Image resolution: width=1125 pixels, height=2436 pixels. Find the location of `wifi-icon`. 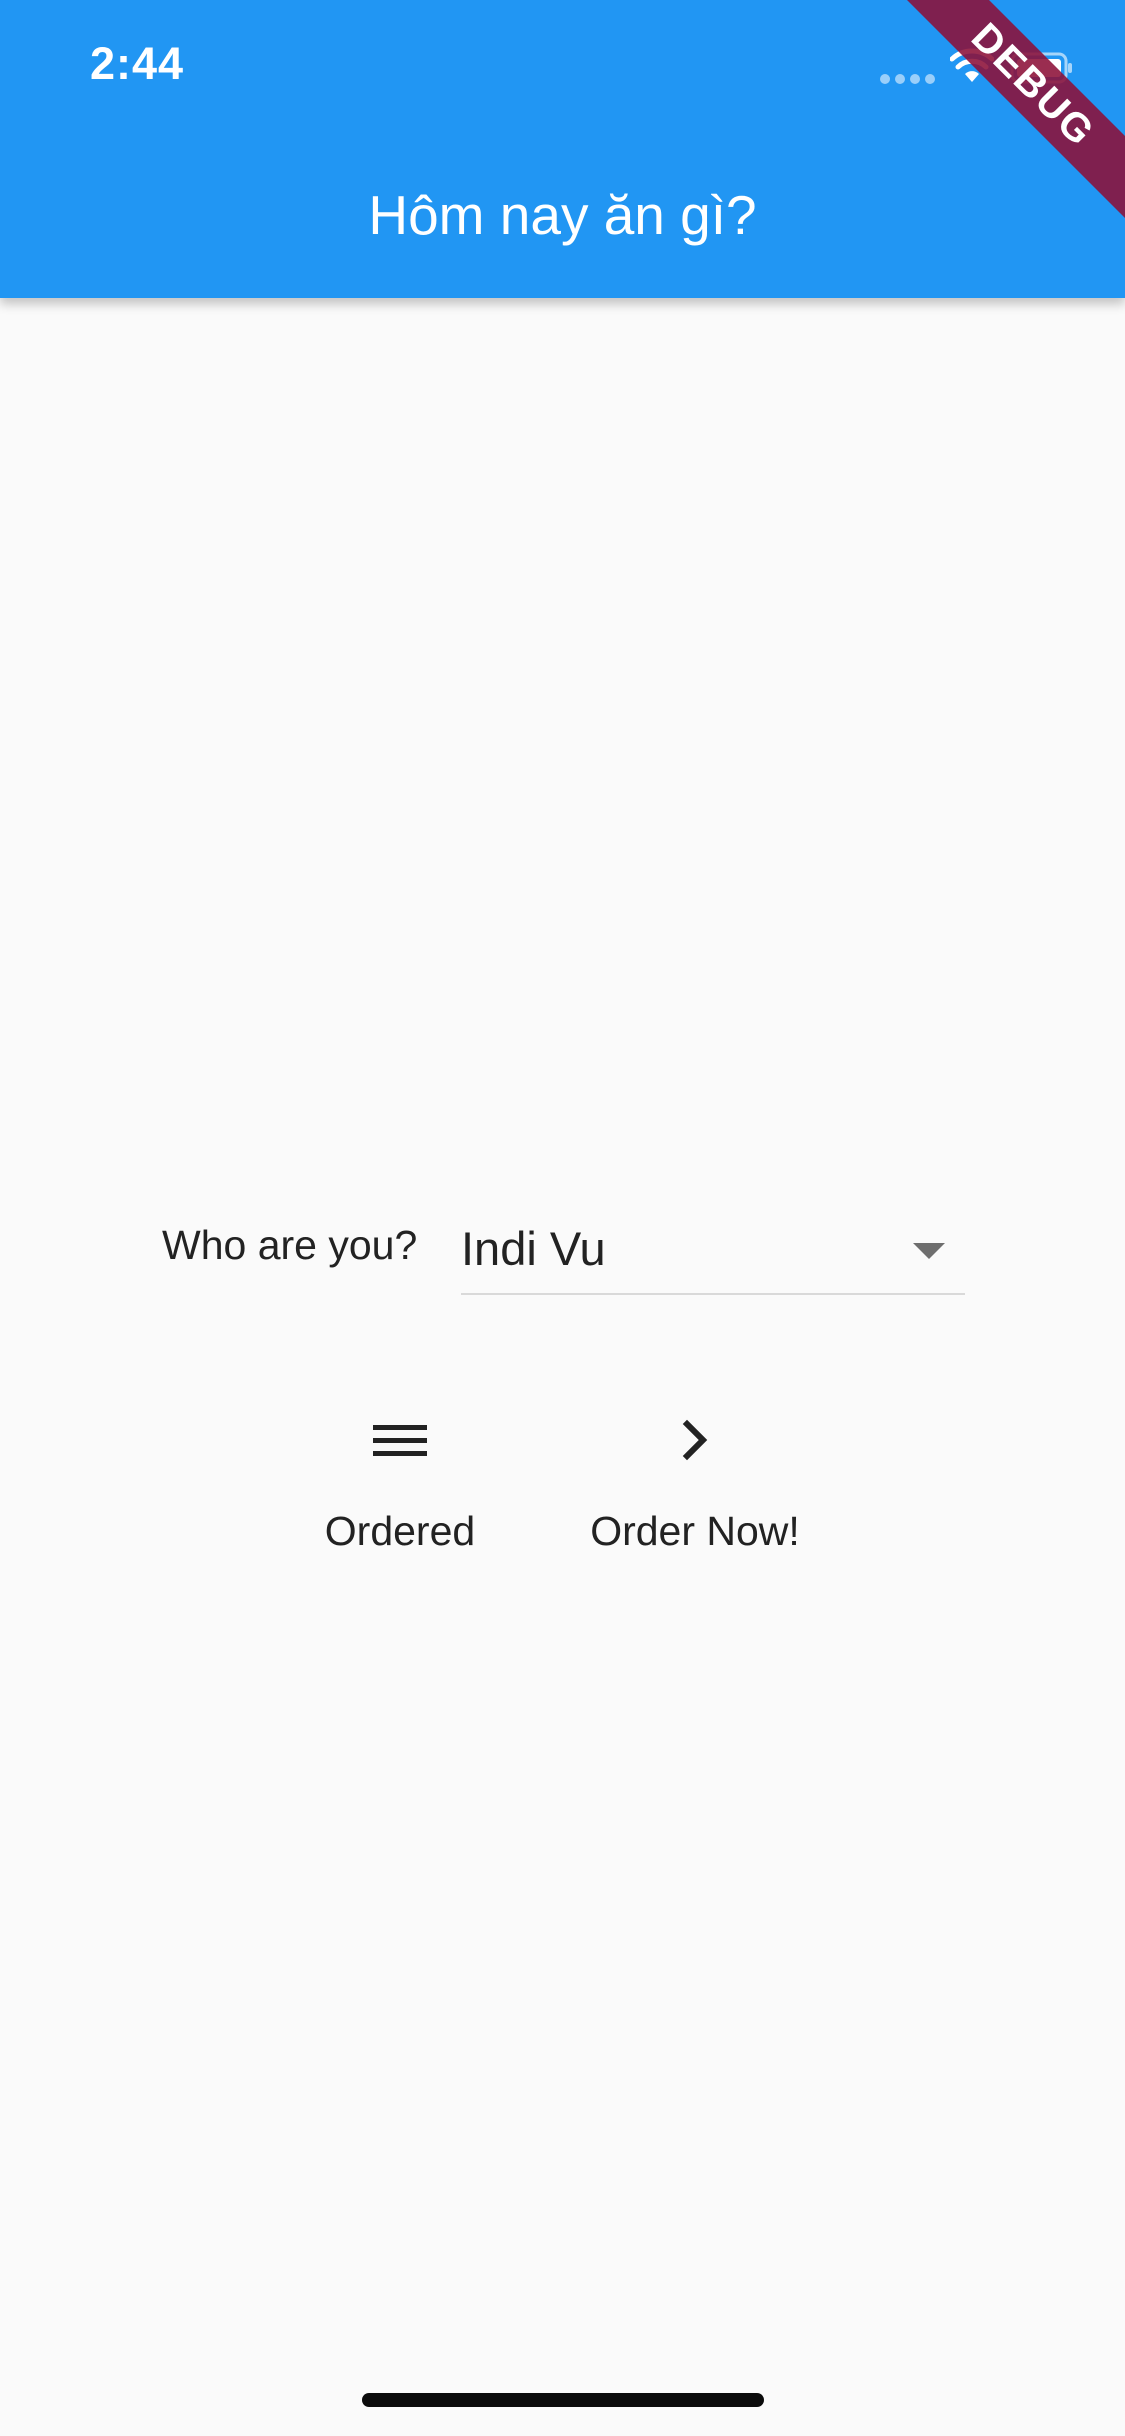

wifi-icon is located at coordinates (972, 65).